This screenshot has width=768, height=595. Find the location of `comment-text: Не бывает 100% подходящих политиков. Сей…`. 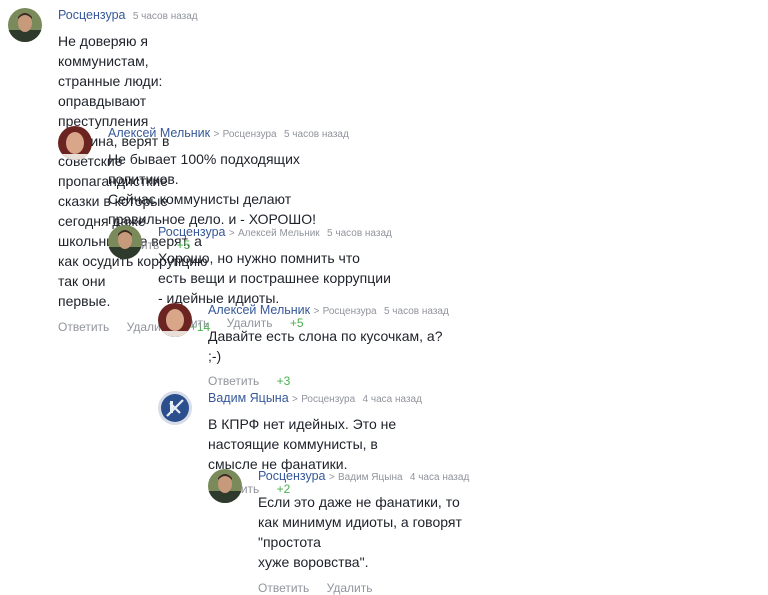

comment-text: Не бывает 100% подходящих политиков. Сей… is located at coordinates (228, 189).